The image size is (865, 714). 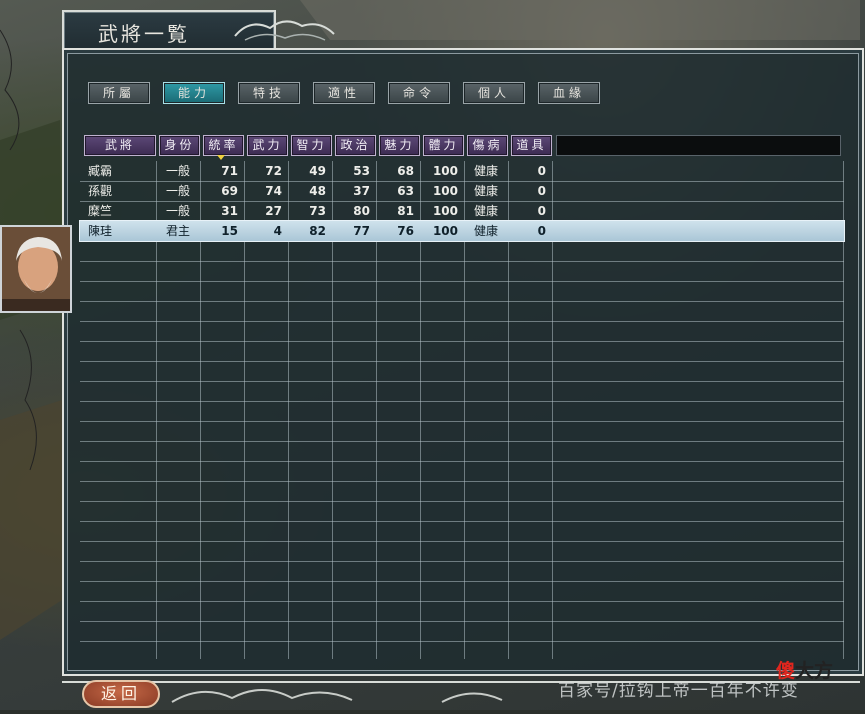 What do you see at coordinates (277, 231) in the screenshot?
I see `cell-war: 4` at bounding box center [277, 231].